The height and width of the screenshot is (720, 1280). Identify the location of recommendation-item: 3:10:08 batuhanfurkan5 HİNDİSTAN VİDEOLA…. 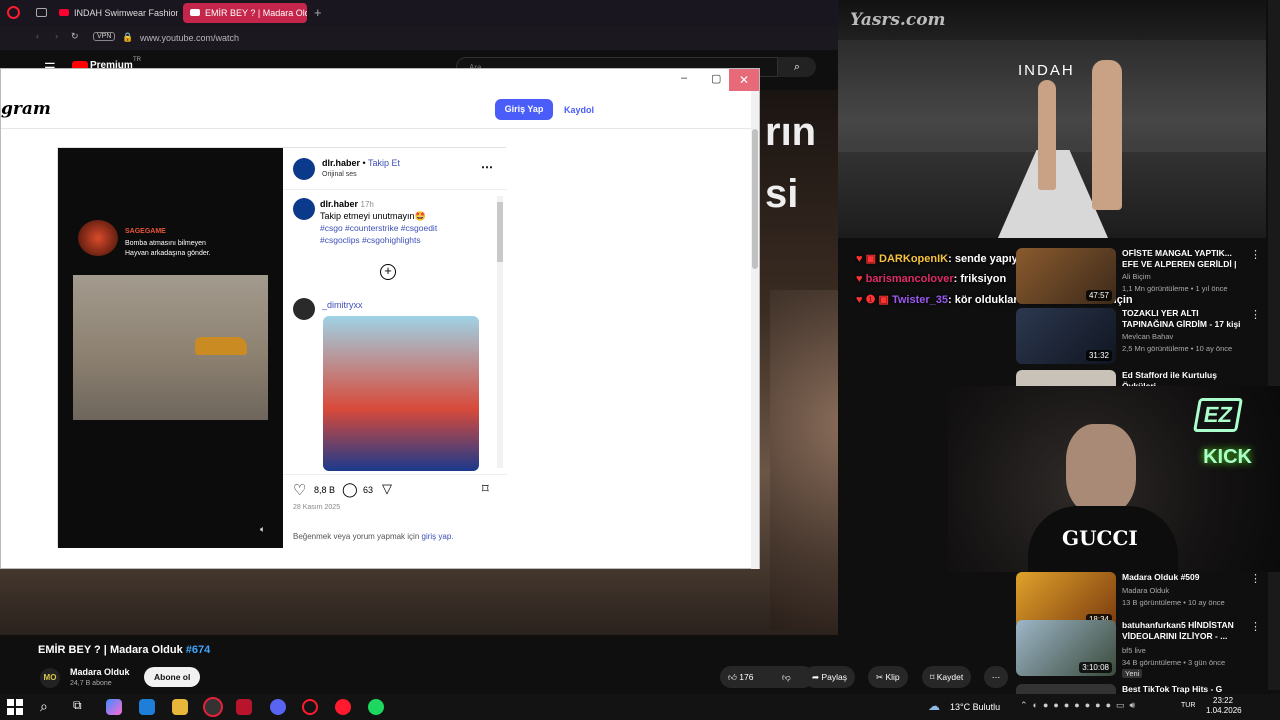
(1138, 649).